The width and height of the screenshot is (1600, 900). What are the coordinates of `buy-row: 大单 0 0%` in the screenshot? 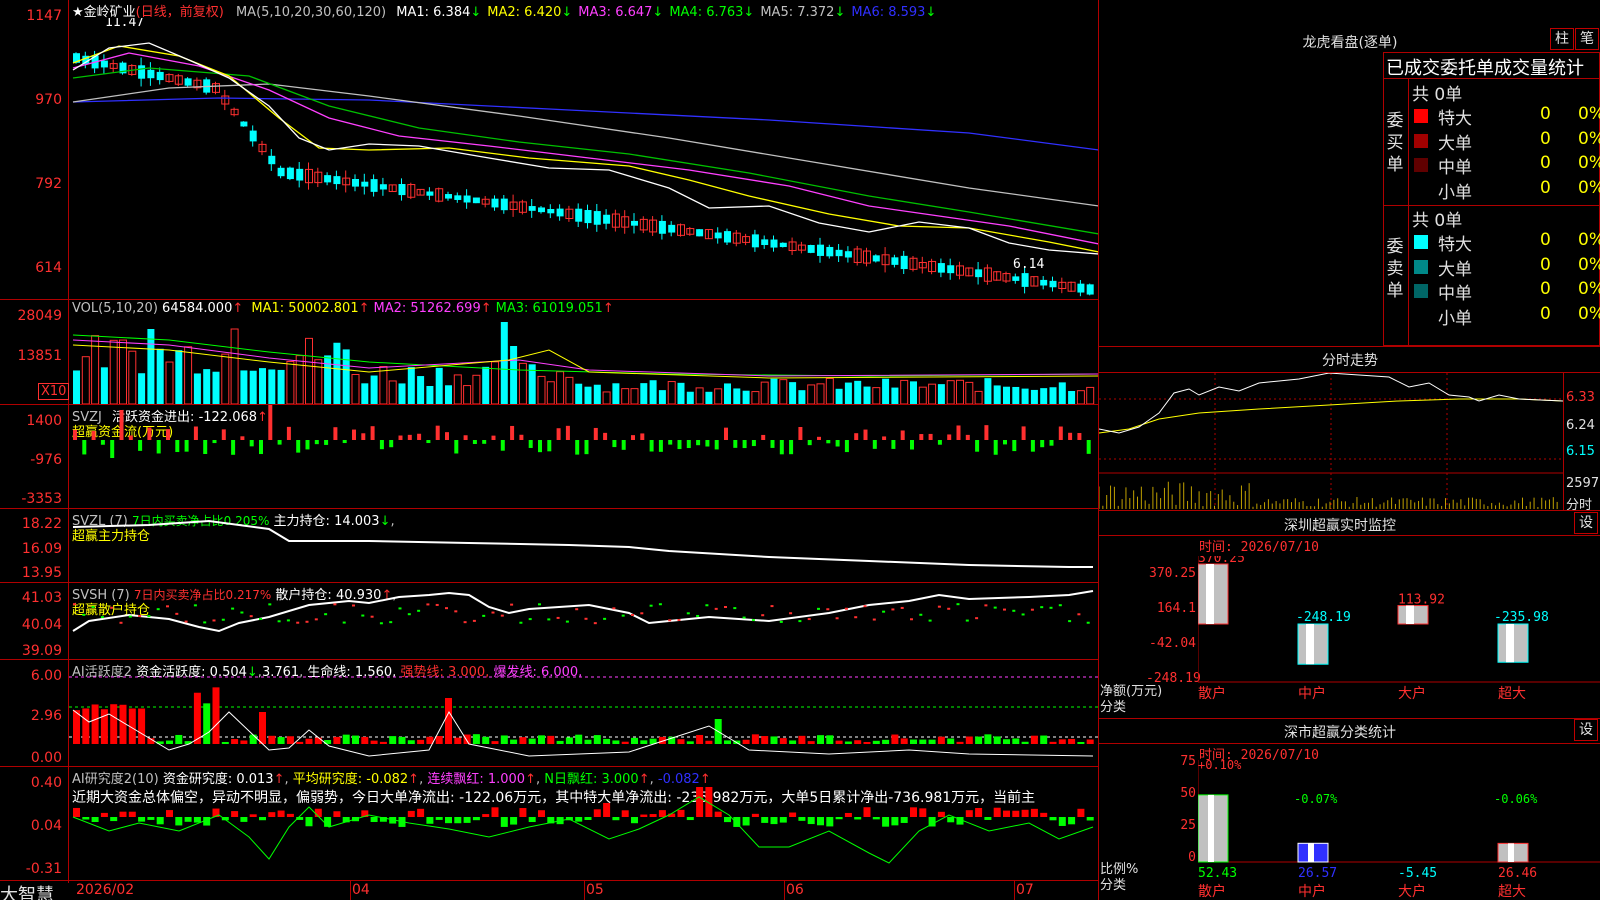 It's located at (1506, 141).